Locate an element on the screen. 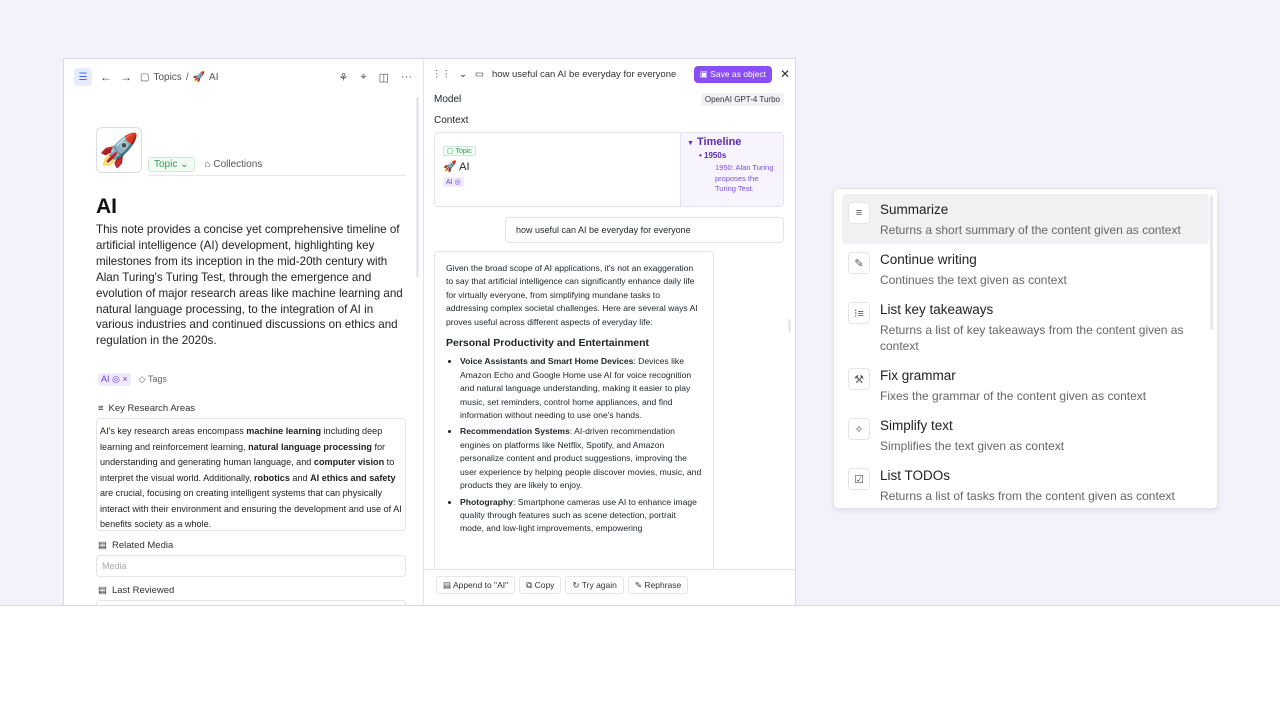  breadcrumb-ai: AI is located at coordinates (213, 77).